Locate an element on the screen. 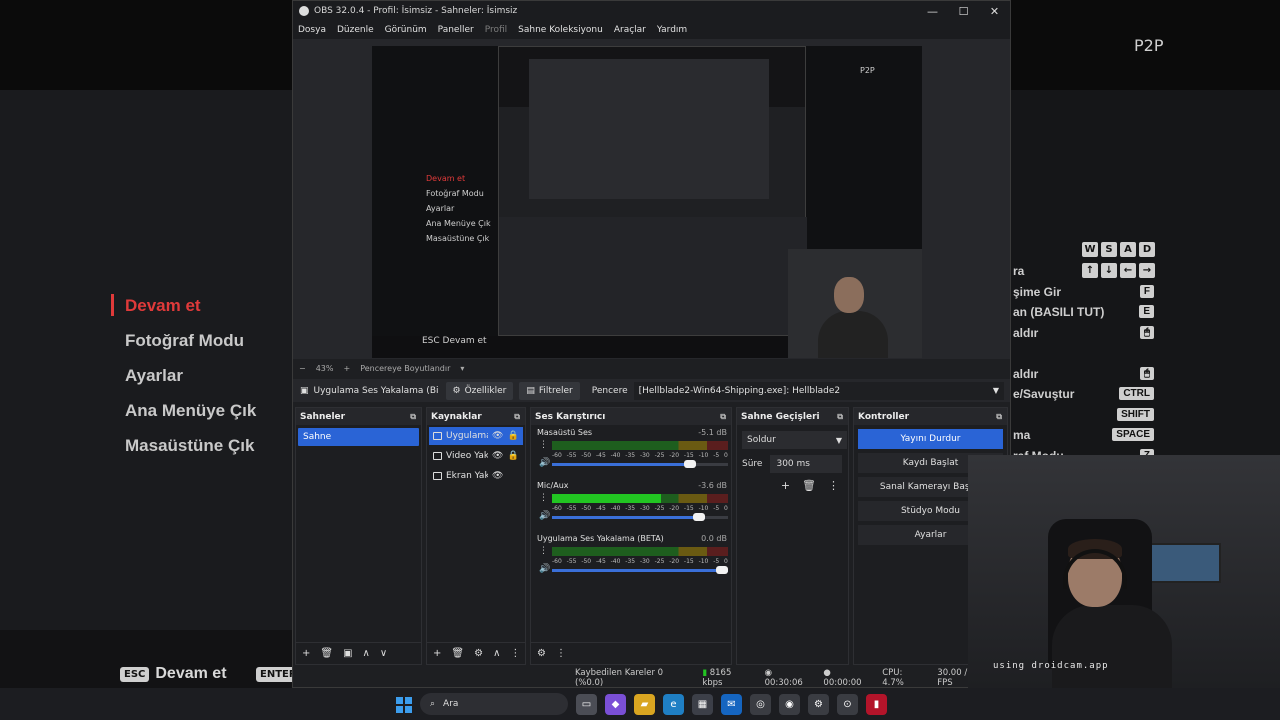 The width and height of the screenshot is (1280, 720). source-item: Ekran Yak 👁 is located at coordinates (476, 476).